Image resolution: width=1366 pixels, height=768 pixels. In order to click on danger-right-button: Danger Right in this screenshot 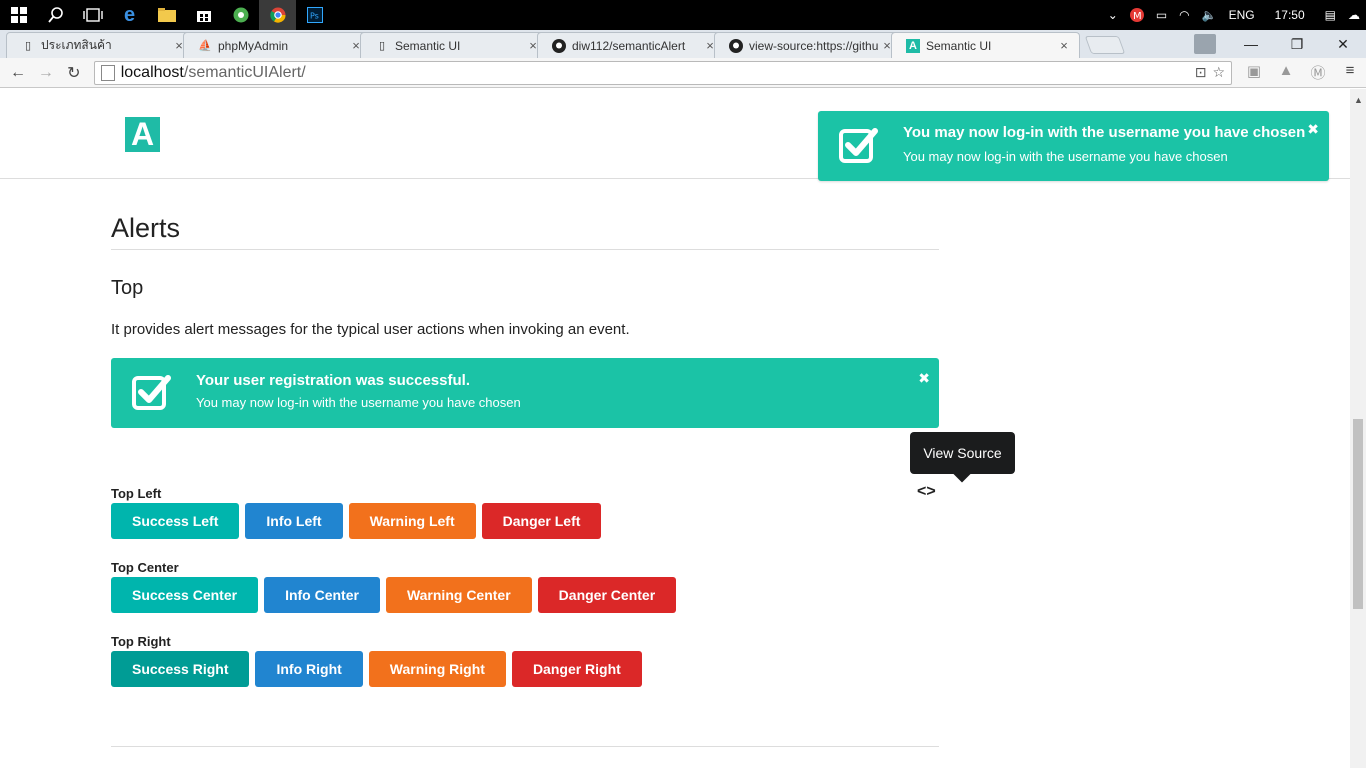, I will do `click(576, 669)`.